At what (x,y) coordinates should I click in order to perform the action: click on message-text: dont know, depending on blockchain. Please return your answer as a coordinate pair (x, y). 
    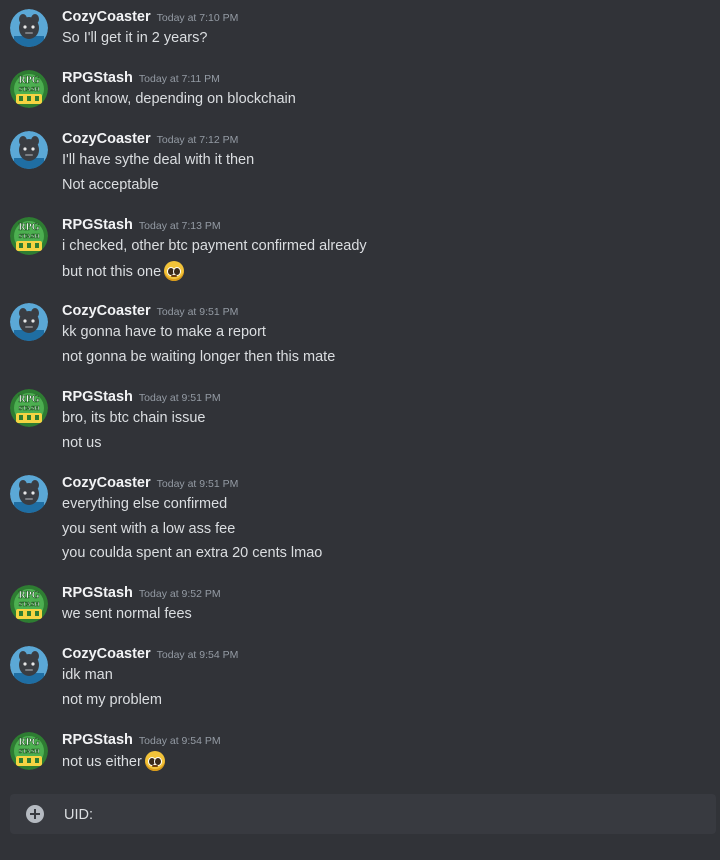
    Looking at the image, I should click on (179, 99).